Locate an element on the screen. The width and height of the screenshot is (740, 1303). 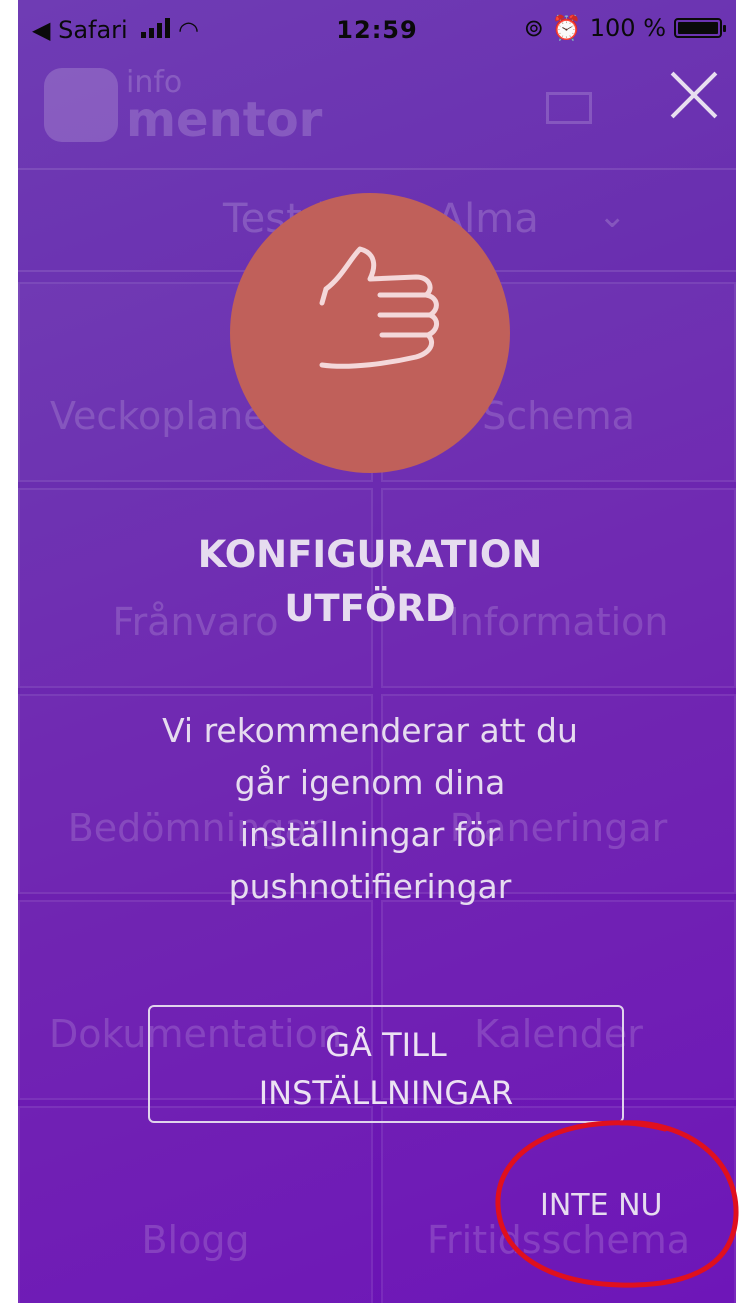
settings-button-line-1: GÅ TILL is located at coordinates (386, 1044).